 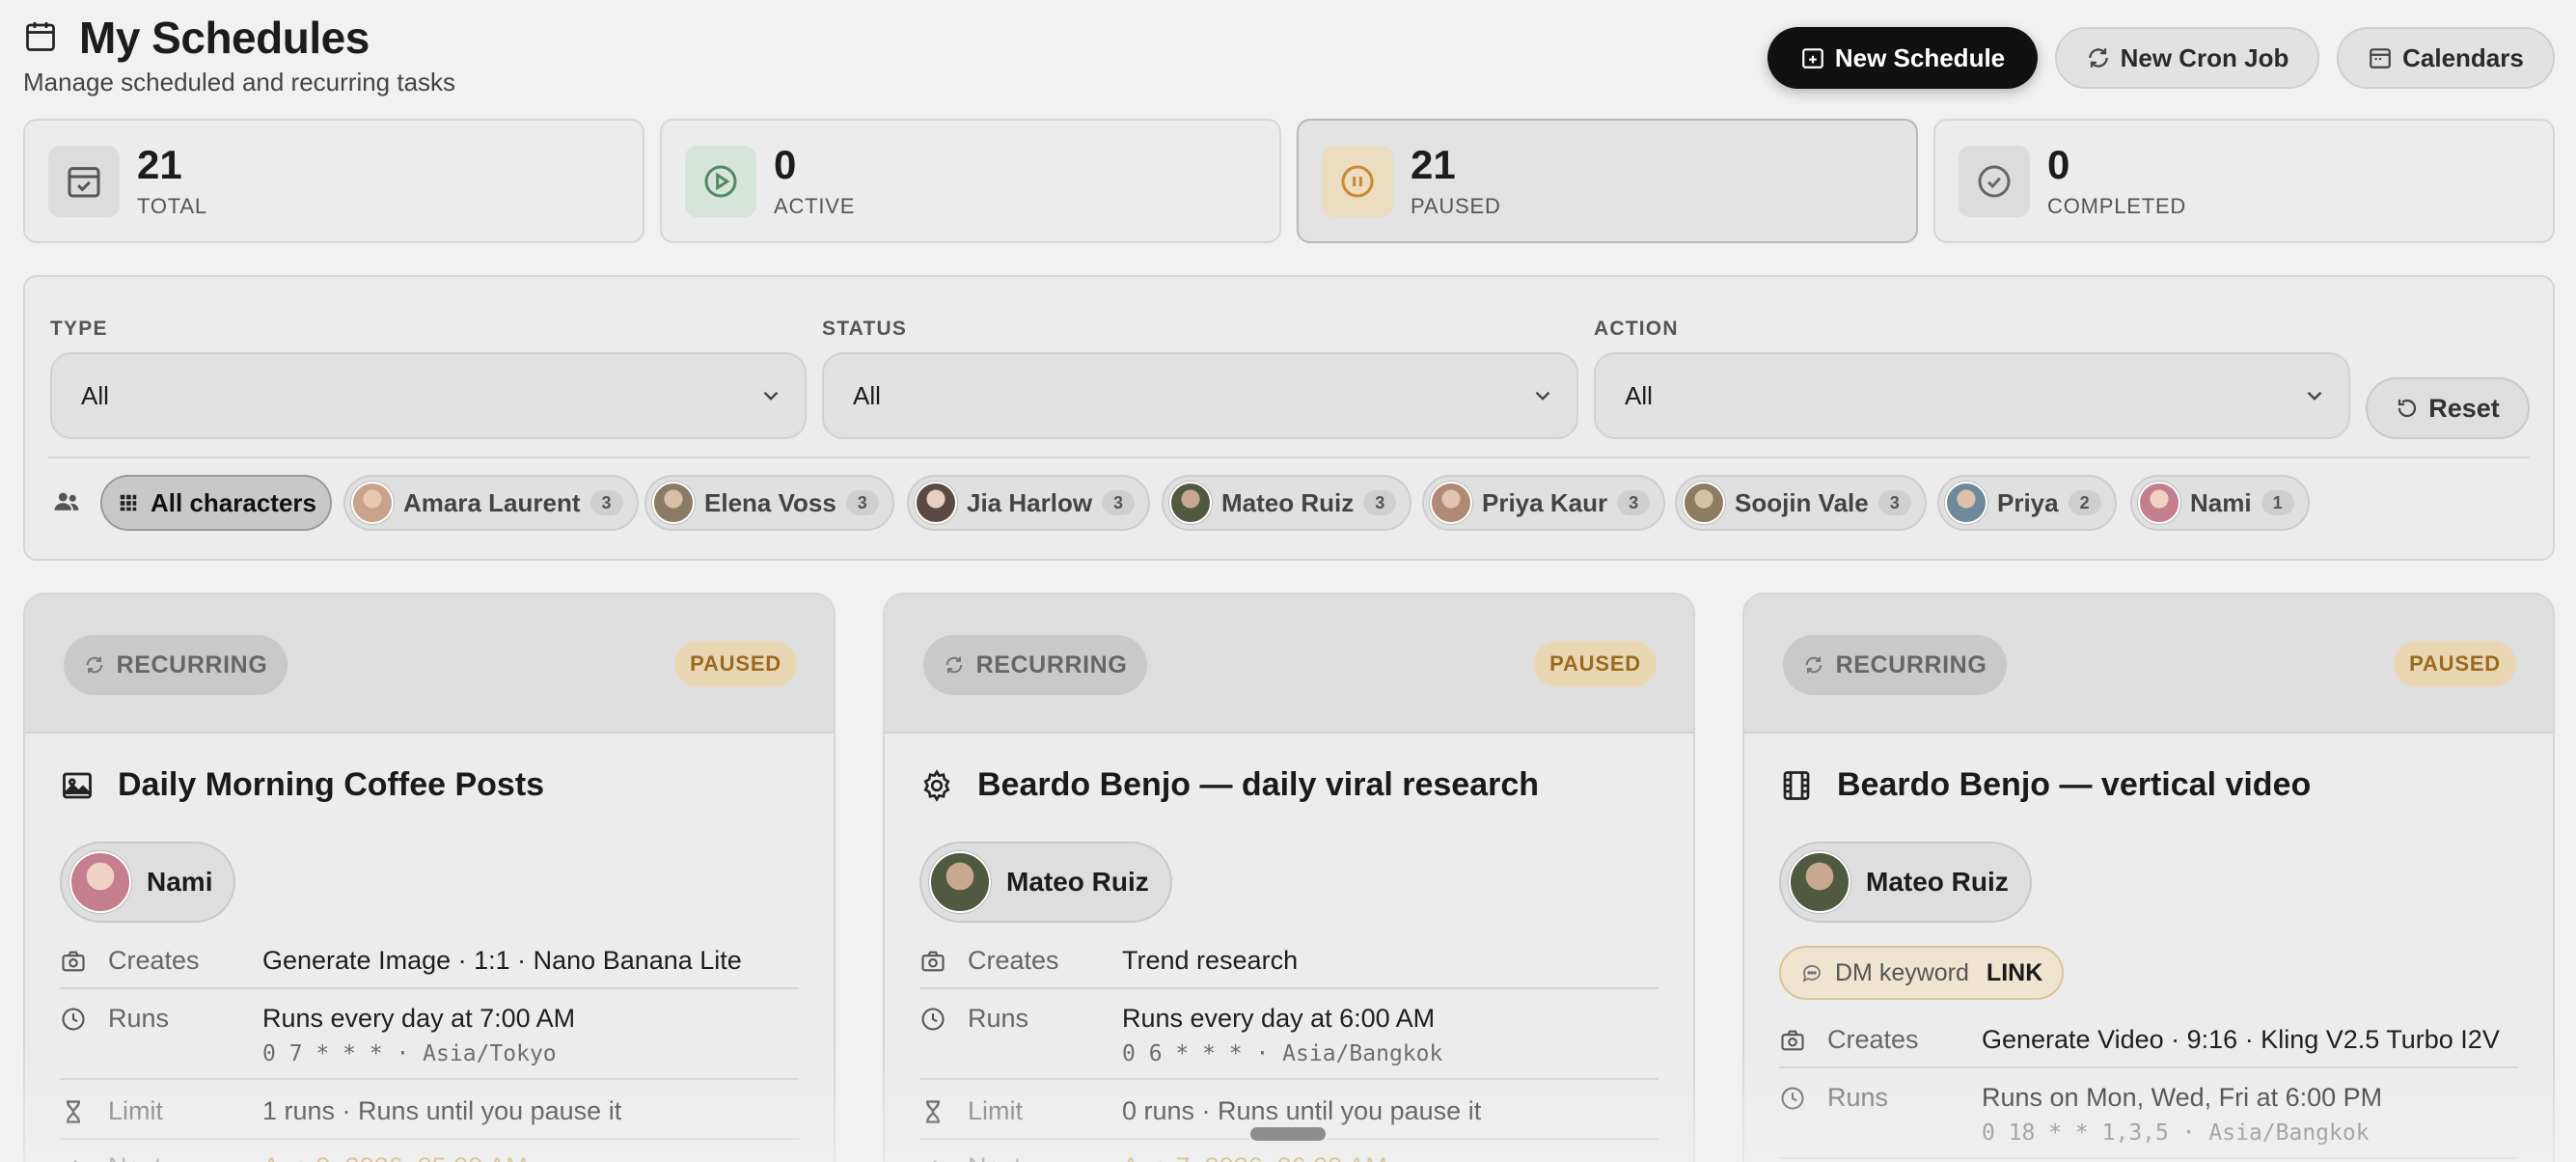 I want to click on character-chip-priya: Priya 2, so click(x=2027, y=503).